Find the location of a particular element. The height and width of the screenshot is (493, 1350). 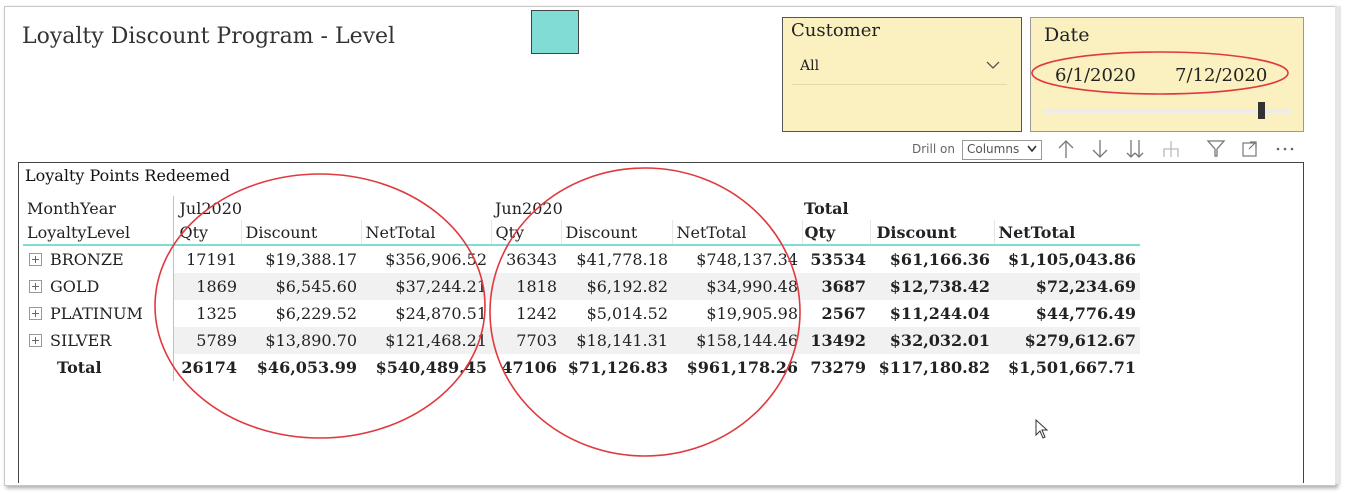

cell: $61,166.36 is located at coordinates (939, 259).